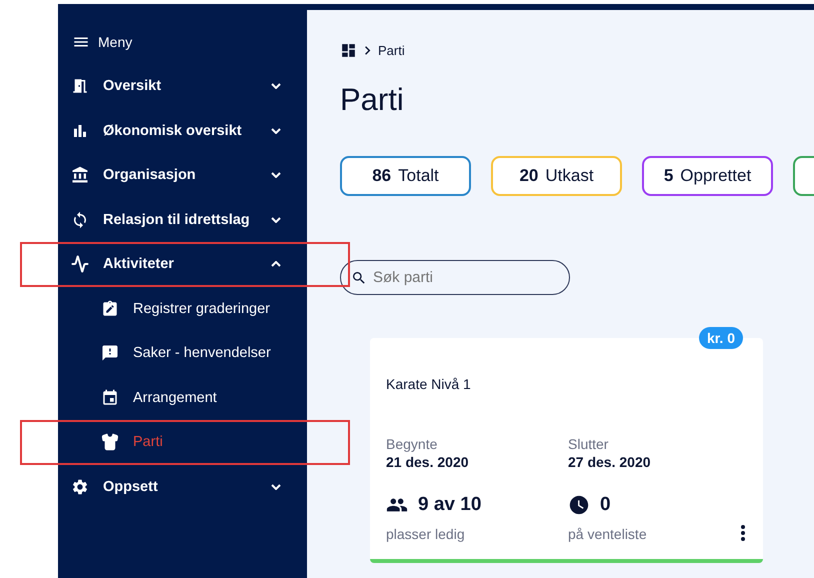 This screenshot has height=578, width=814. Describe the element at coordinates (182, 264) in the screenshot. I see `nav-item: Aktiviteter` at that location.